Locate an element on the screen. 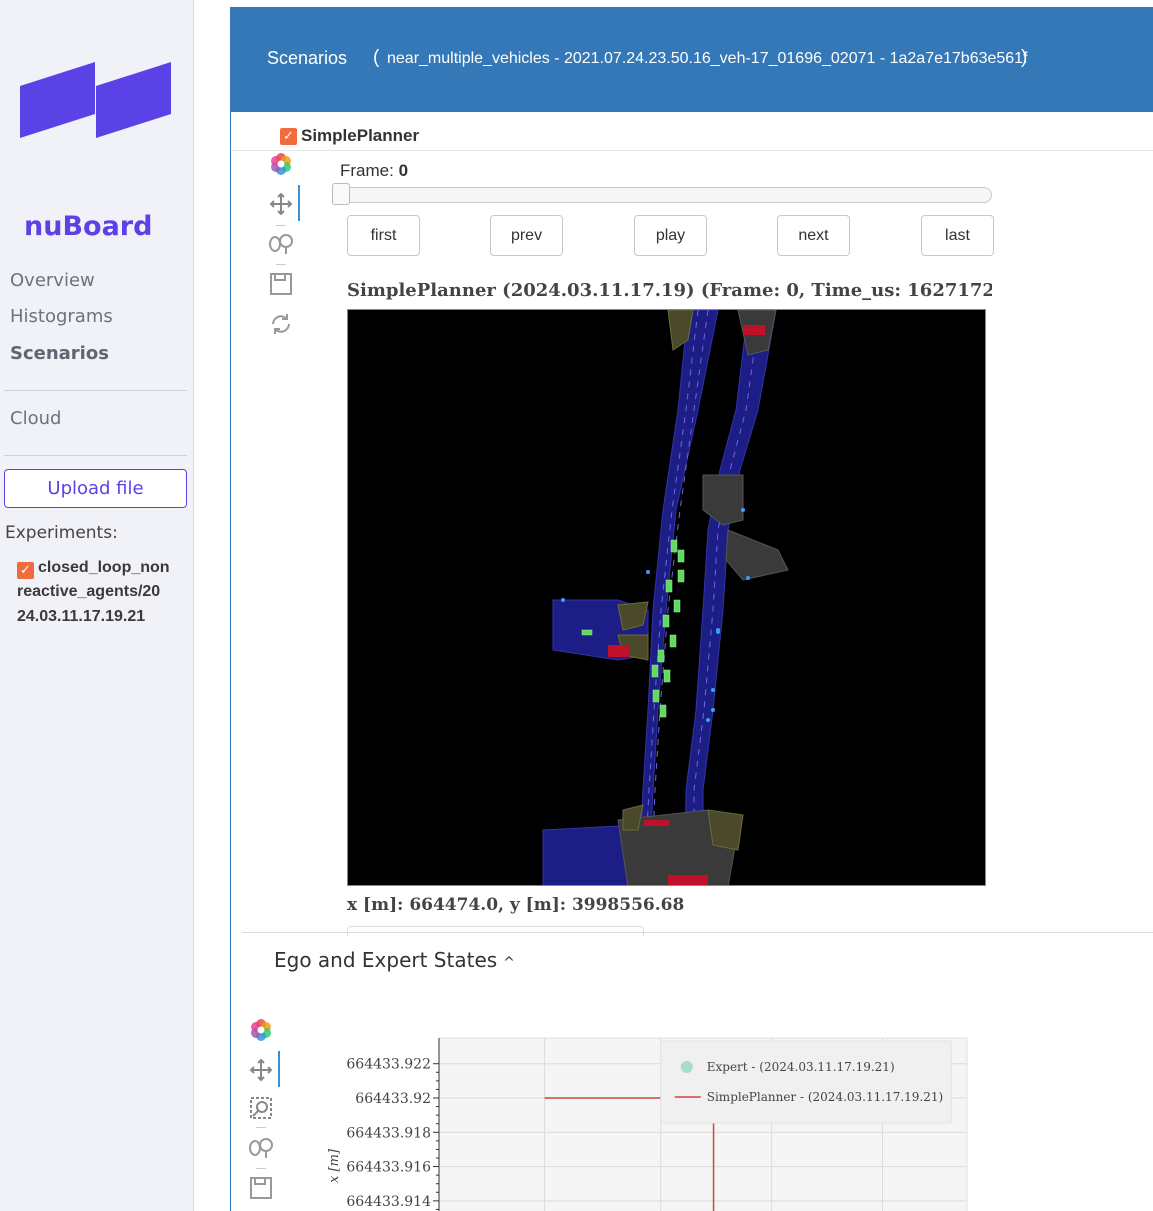 The height and width of the screenshot is (1211, 1153). experiment-checkbox: ✓ is located at coordinates (25, 570).